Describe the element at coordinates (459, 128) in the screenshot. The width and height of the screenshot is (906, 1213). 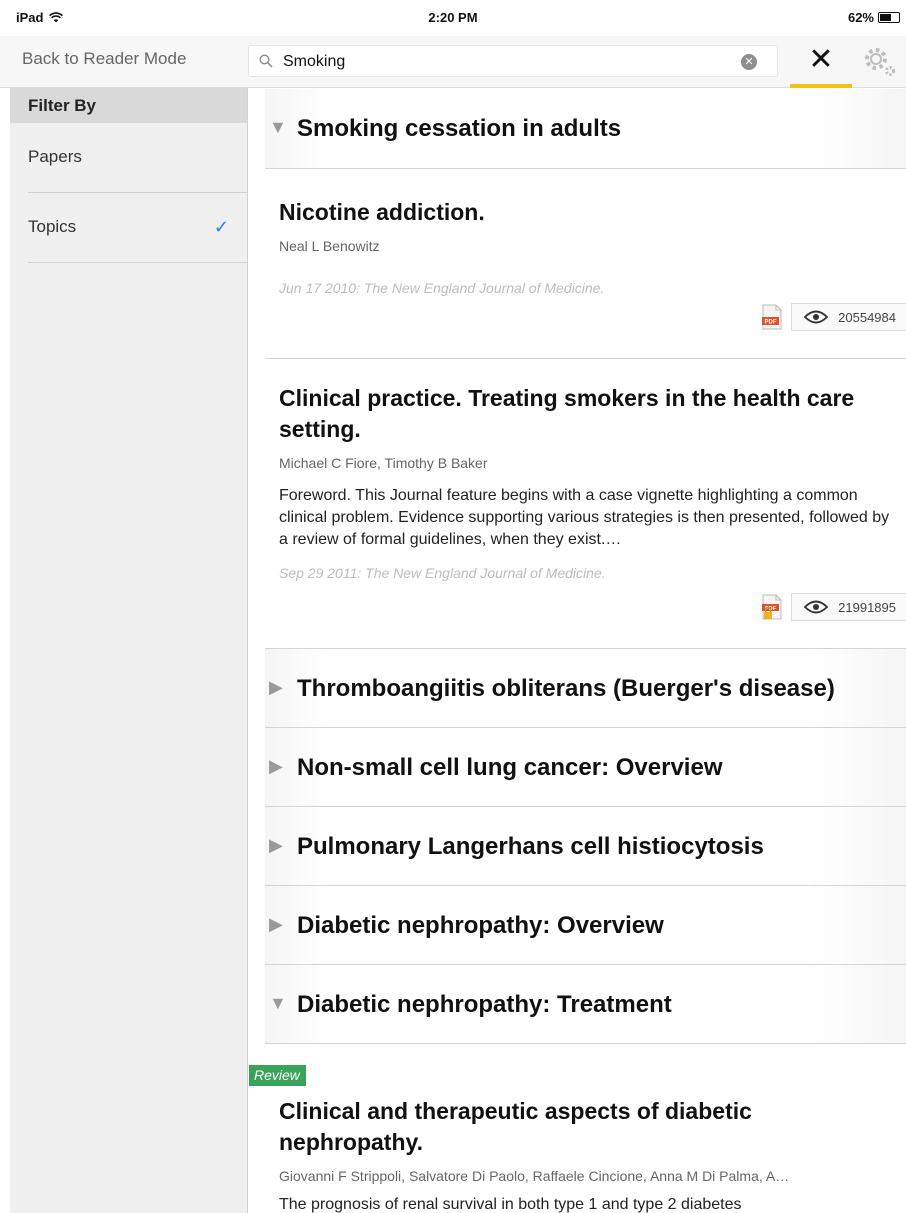
I see `topic-title: Smoking cessation in adults` at that location.